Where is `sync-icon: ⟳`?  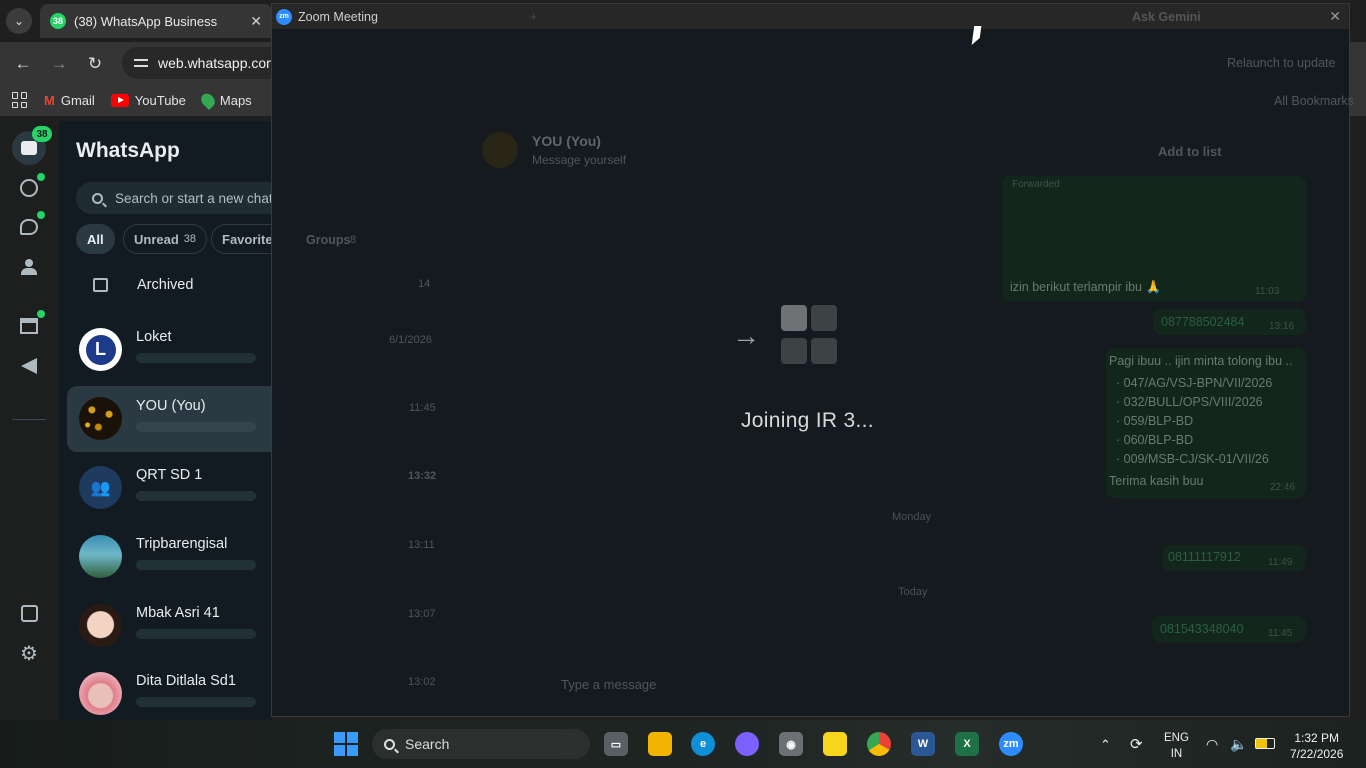
sync-icon: ⟳ is located at coordinates (1136, 745).